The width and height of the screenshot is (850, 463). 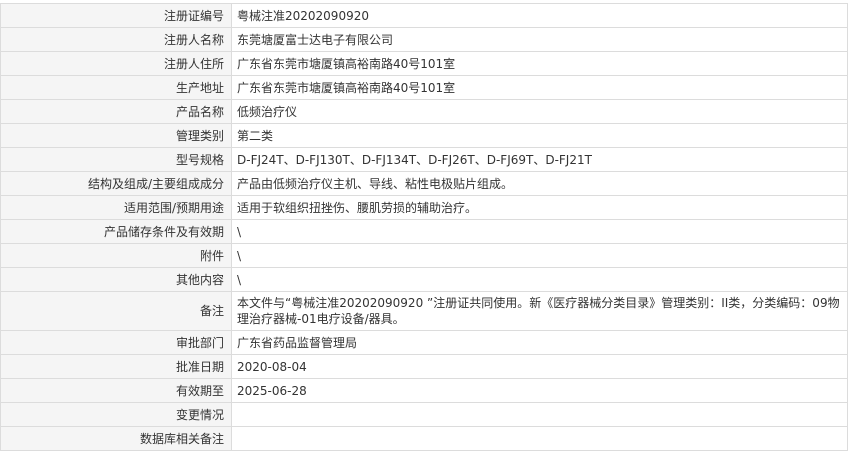 I want to click on field-value: 产品由低频治疗仪主机、导线、粘性电极贴片组成。, so click(x=539, y=183).